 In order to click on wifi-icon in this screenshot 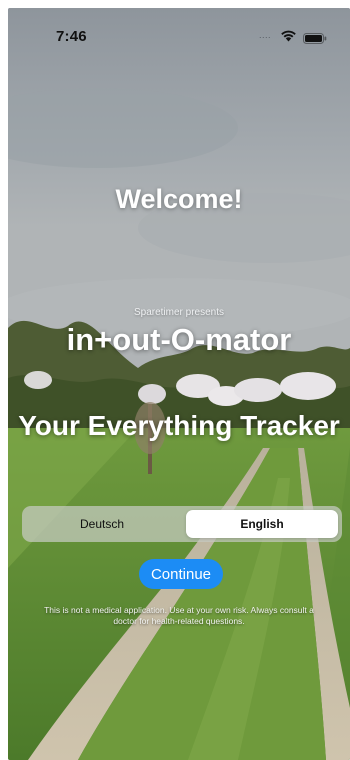, I will do `click(288, 38)`.